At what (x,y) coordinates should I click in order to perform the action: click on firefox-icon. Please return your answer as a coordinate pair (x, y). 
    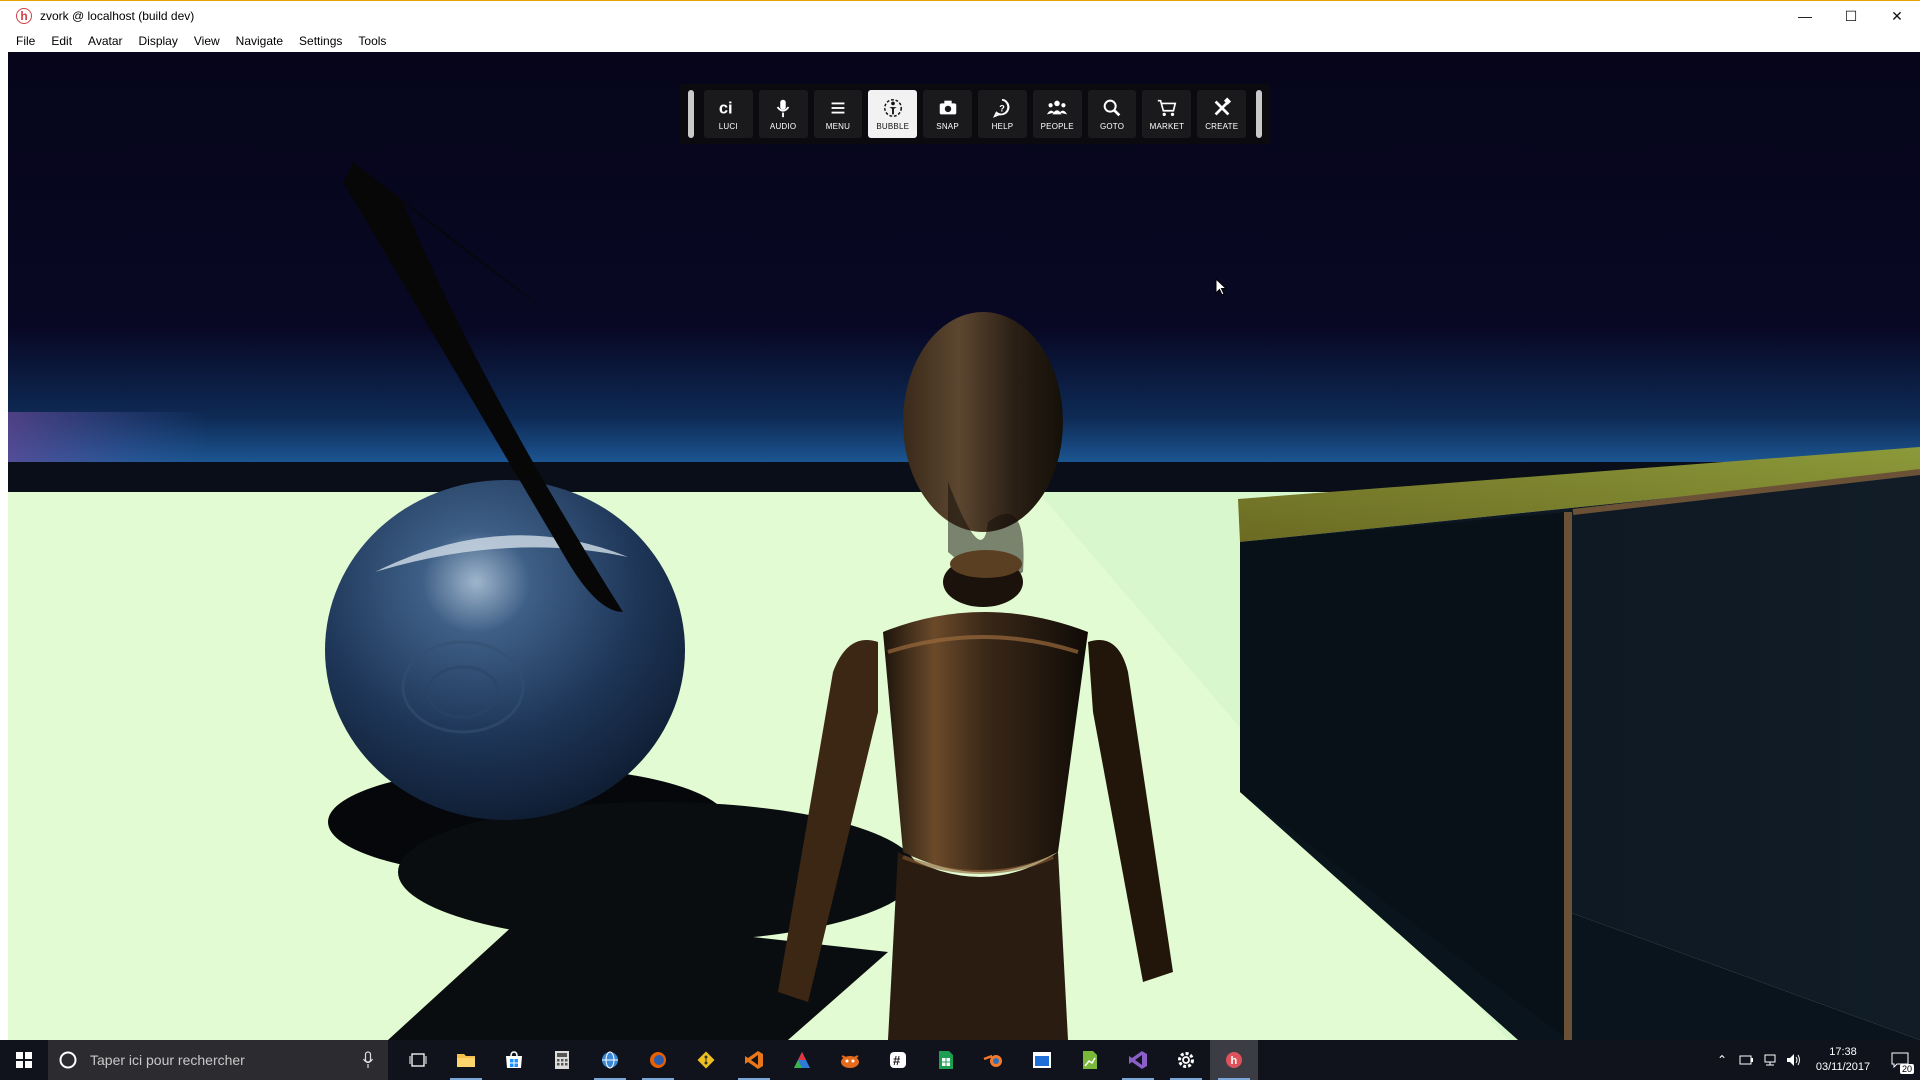
    Looking at the image, I should click on (658, 1060).